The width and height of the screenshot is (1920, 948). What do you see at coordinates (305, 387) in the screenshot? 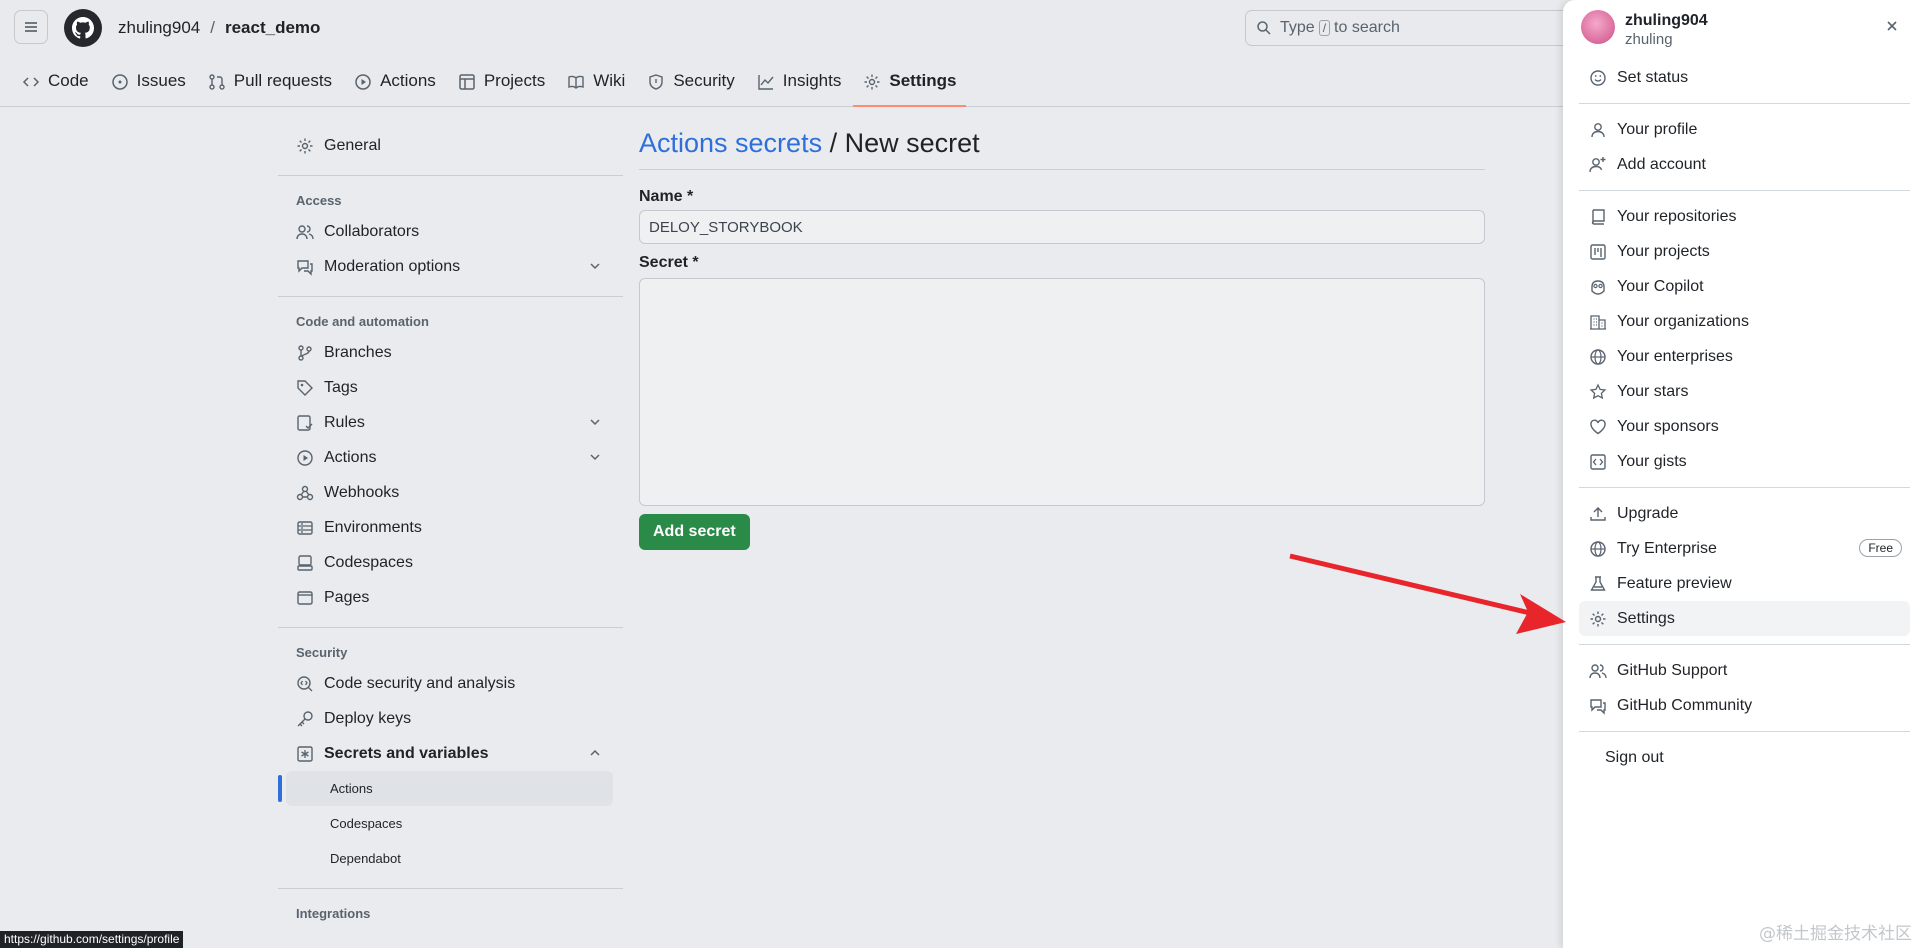
I see `tag-icon` at bounding box center [305, 387].